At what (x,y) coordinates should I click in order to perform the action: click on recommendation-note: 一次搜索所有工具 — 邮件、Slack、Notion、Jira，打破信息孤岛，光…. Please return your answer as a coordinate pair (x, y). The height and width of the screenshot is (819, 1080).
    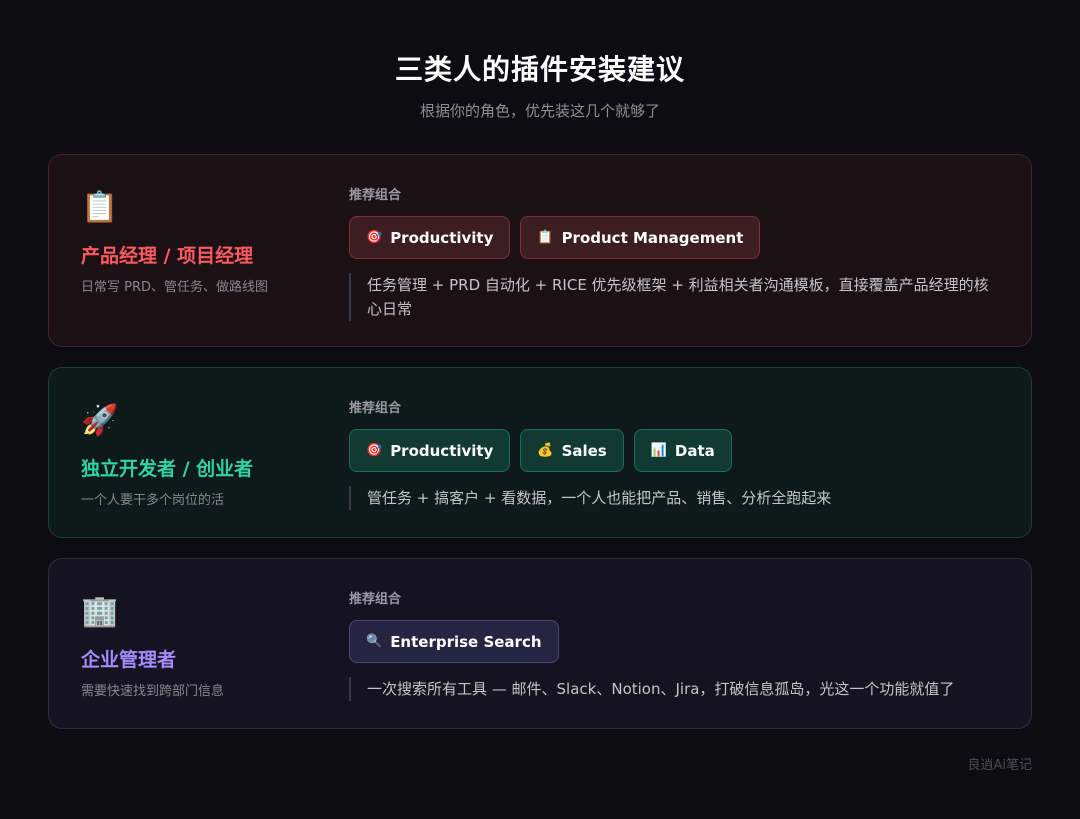
    Looking at the image, I should click on (675, 689).